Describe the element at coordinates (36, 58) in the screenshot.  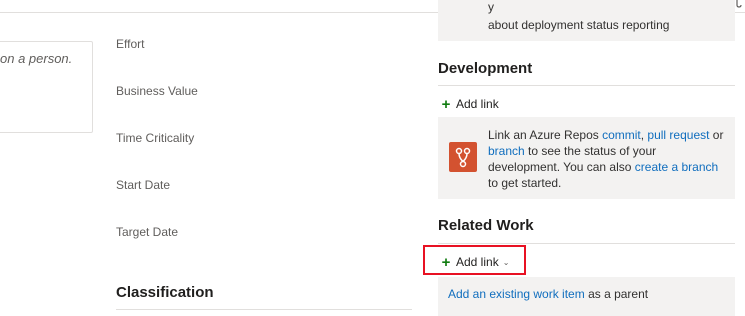
I see `description-placeholder: on a person.` at that location.